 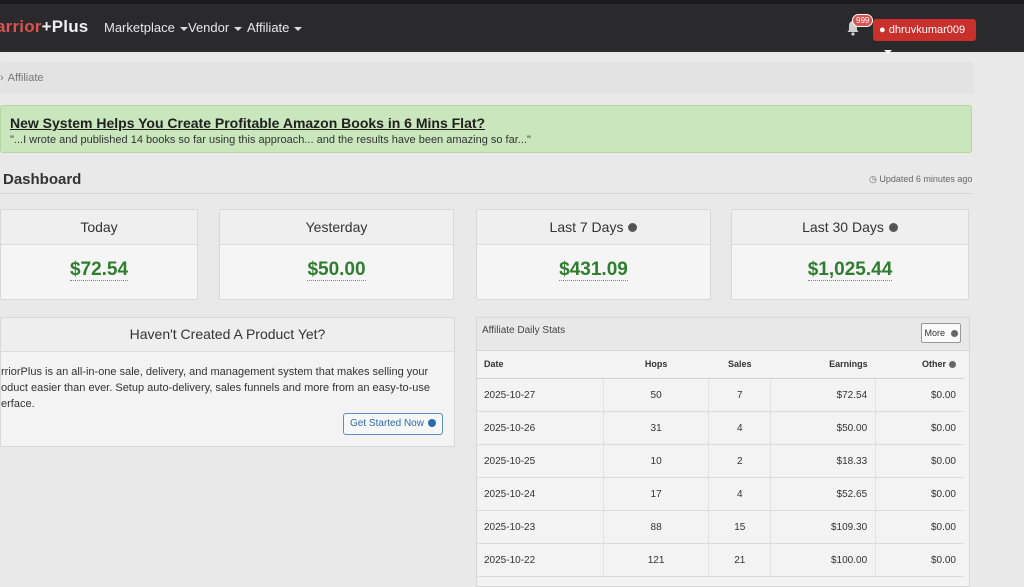 I want to click on cell-date: 2025-10-27, so click(x=540, y=395).